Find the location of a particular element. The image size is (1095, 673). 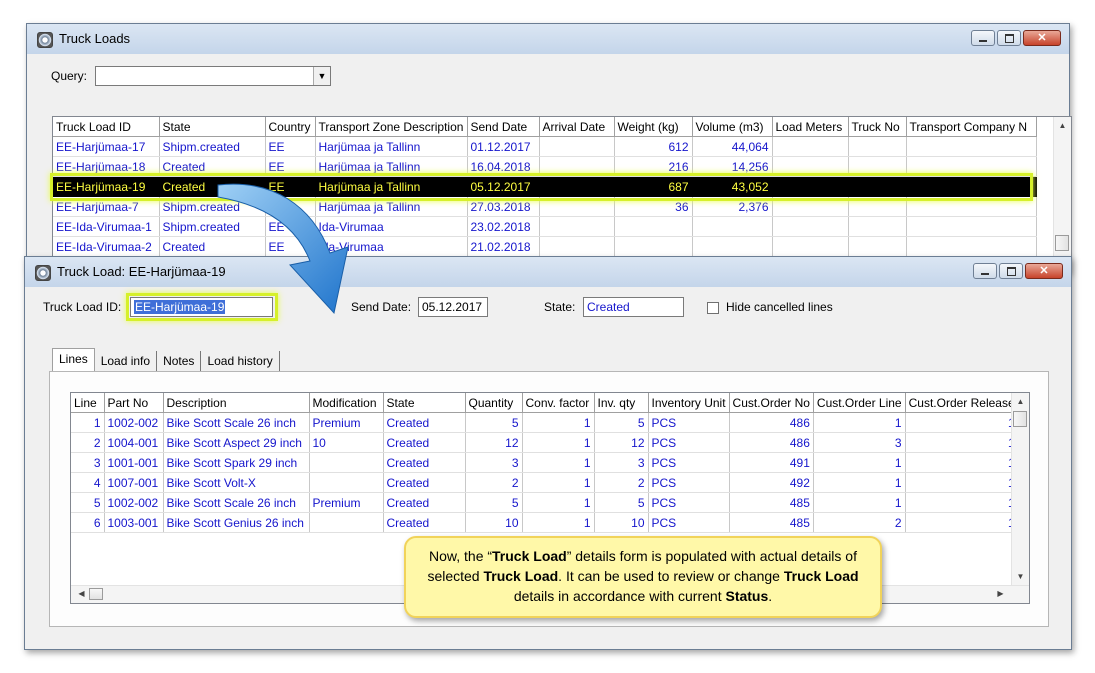

table-cell: 16.04.2018 is located at coordinates (503, 166).